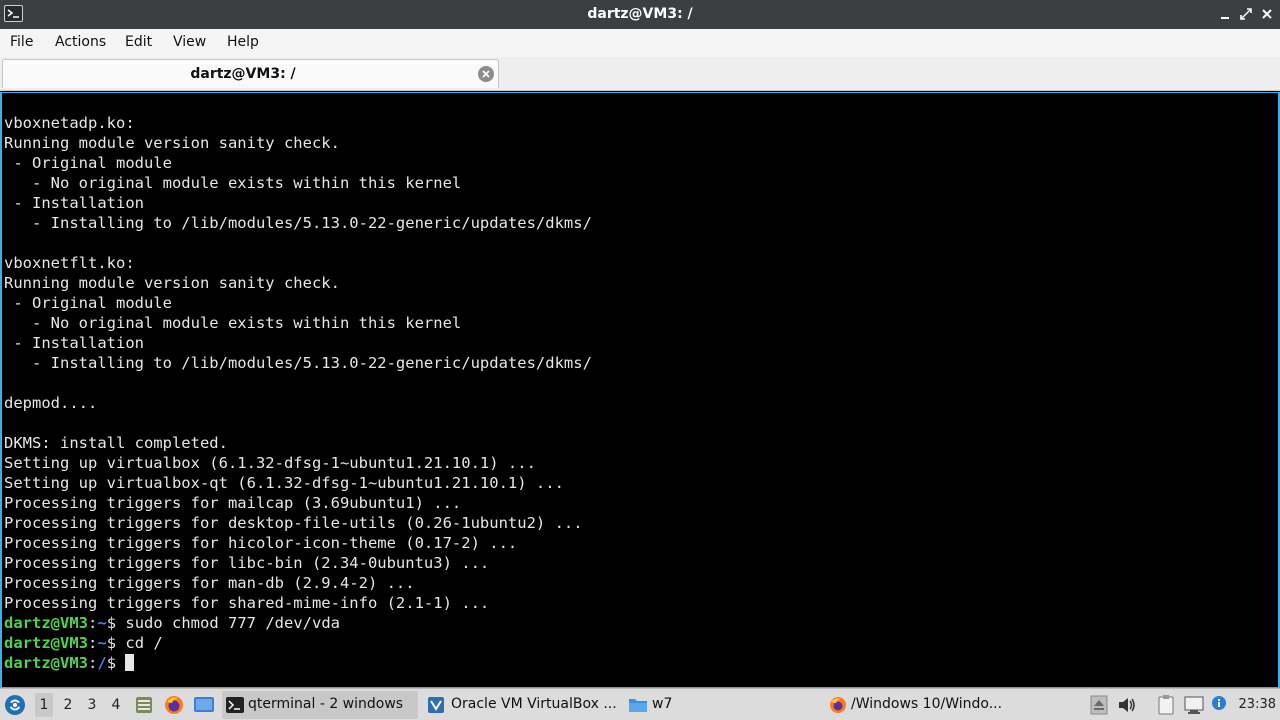 This screenshot has height=720, width=1280. What do you see at coordinates (243, 42) in the screenshot?
I see `menu-help: Help` at bounding box center [243, 42].